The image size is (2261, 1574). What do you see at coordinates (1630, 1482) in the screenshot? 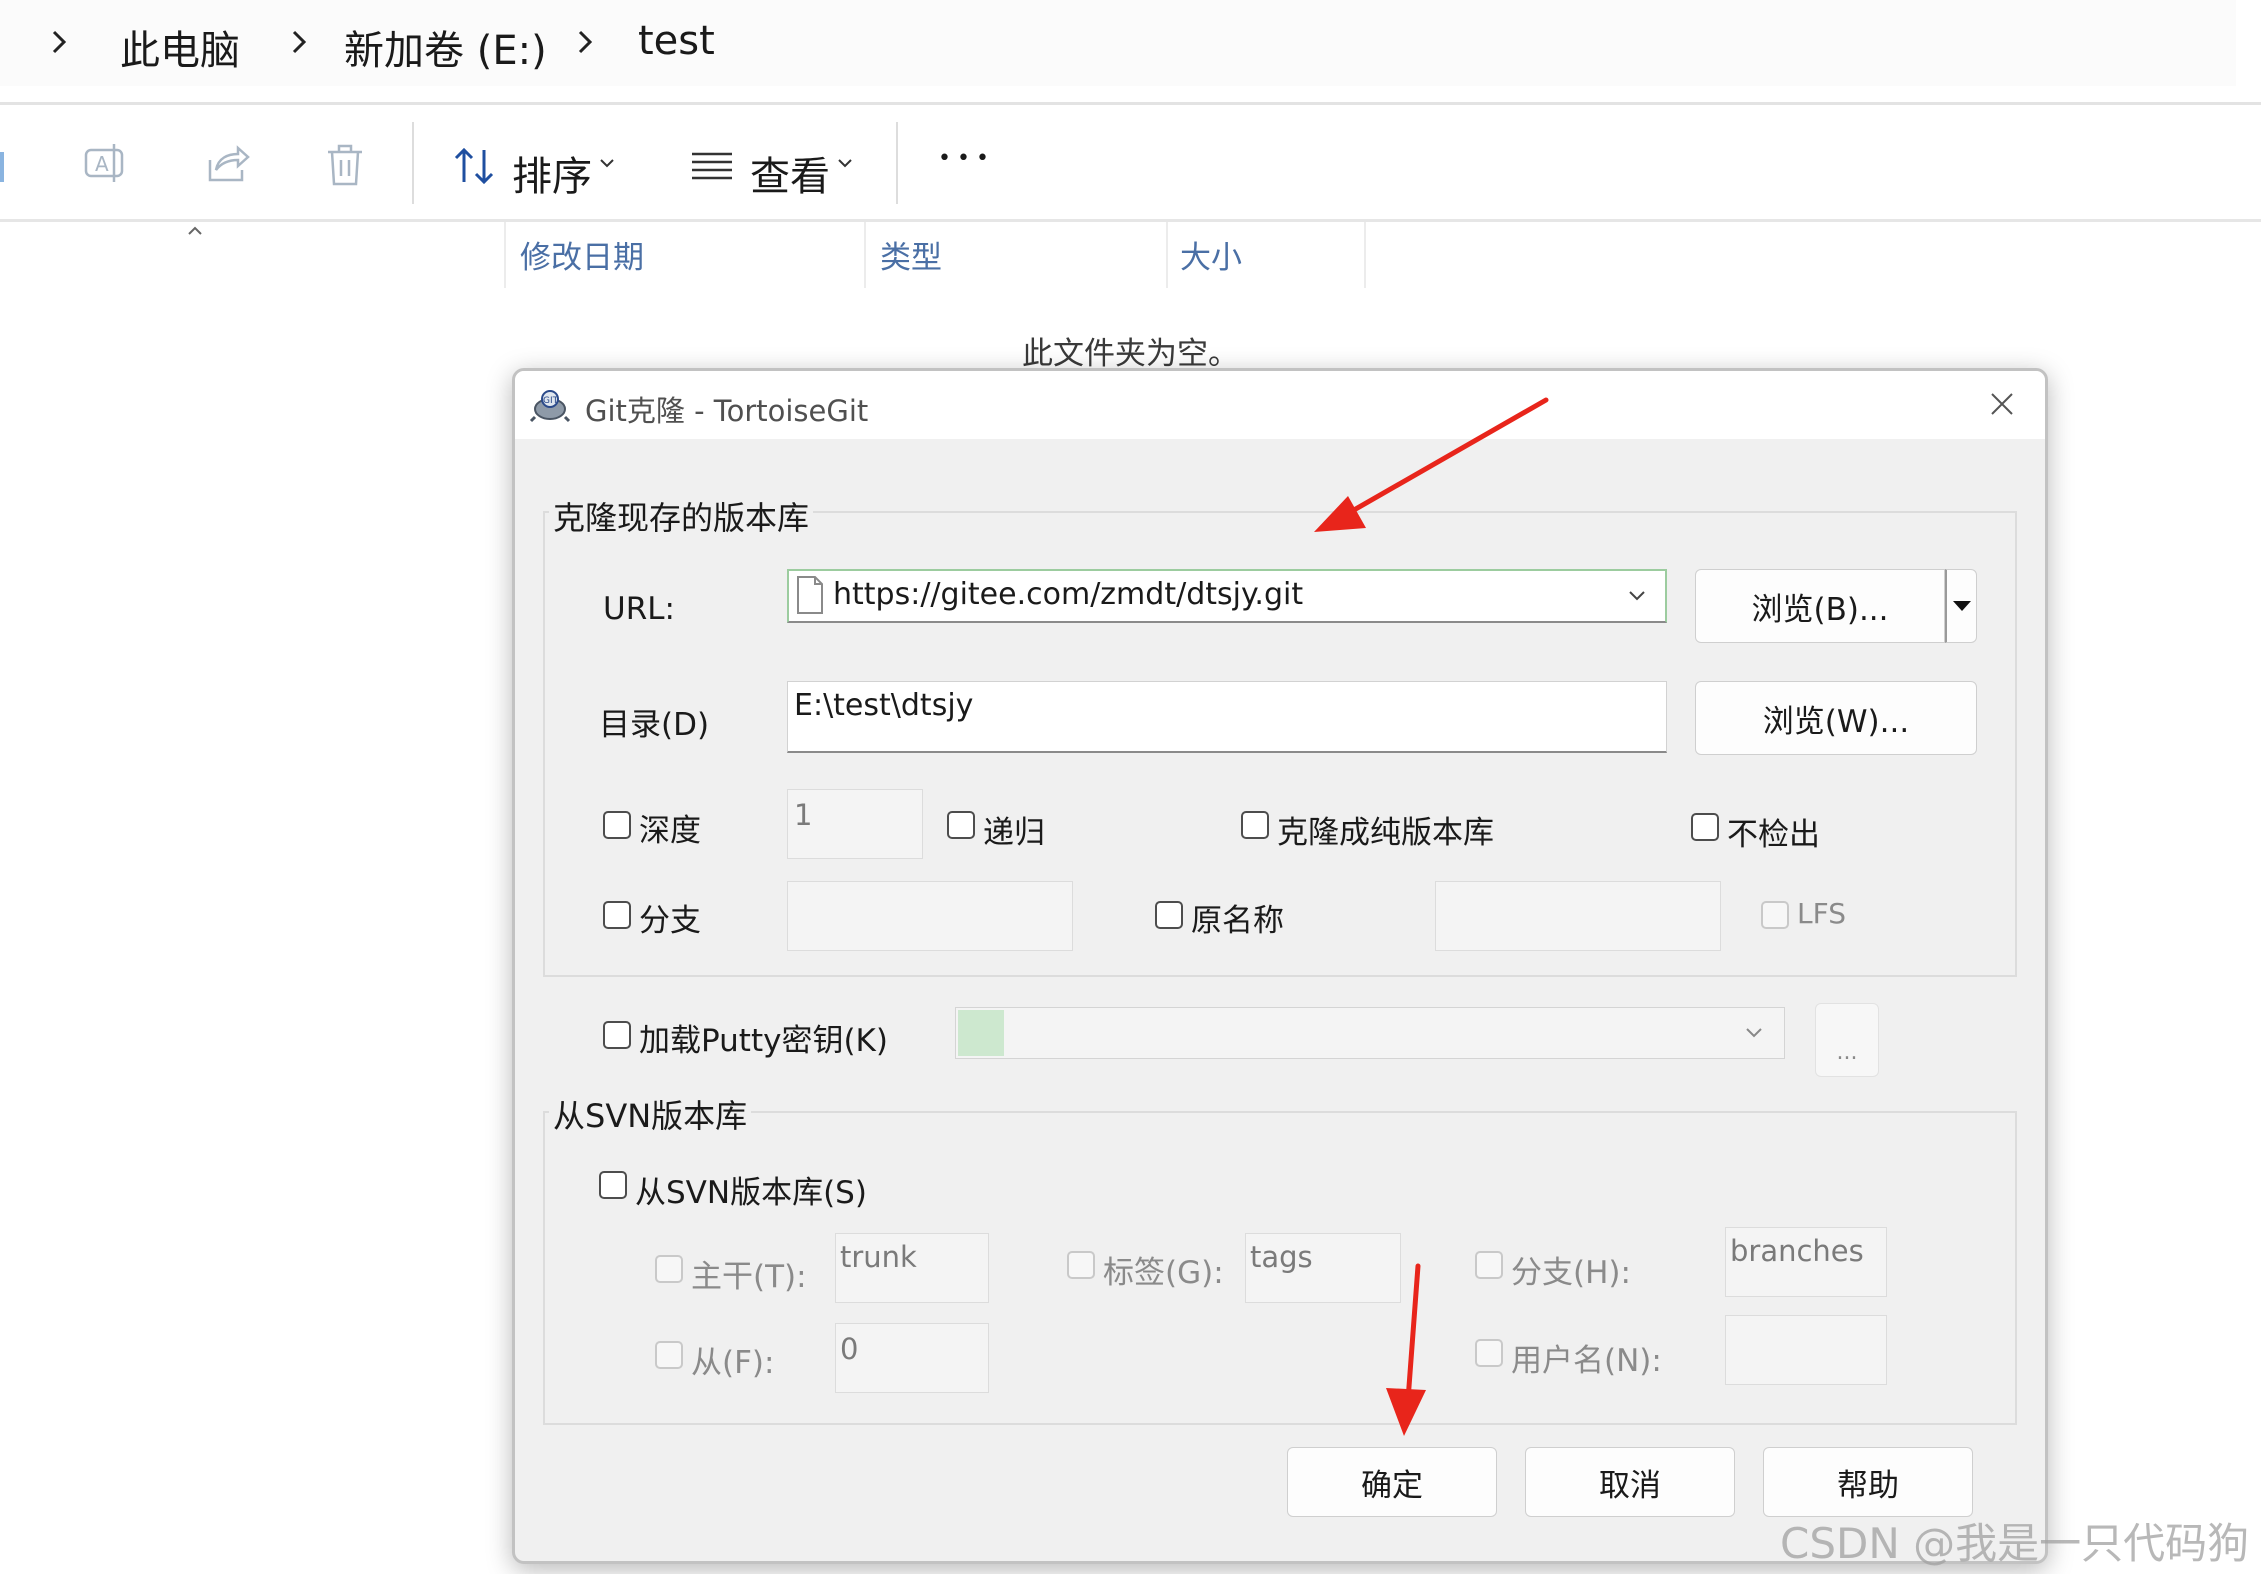
I see `cancel-button: 取消` at bounding box center [1630, 1482].